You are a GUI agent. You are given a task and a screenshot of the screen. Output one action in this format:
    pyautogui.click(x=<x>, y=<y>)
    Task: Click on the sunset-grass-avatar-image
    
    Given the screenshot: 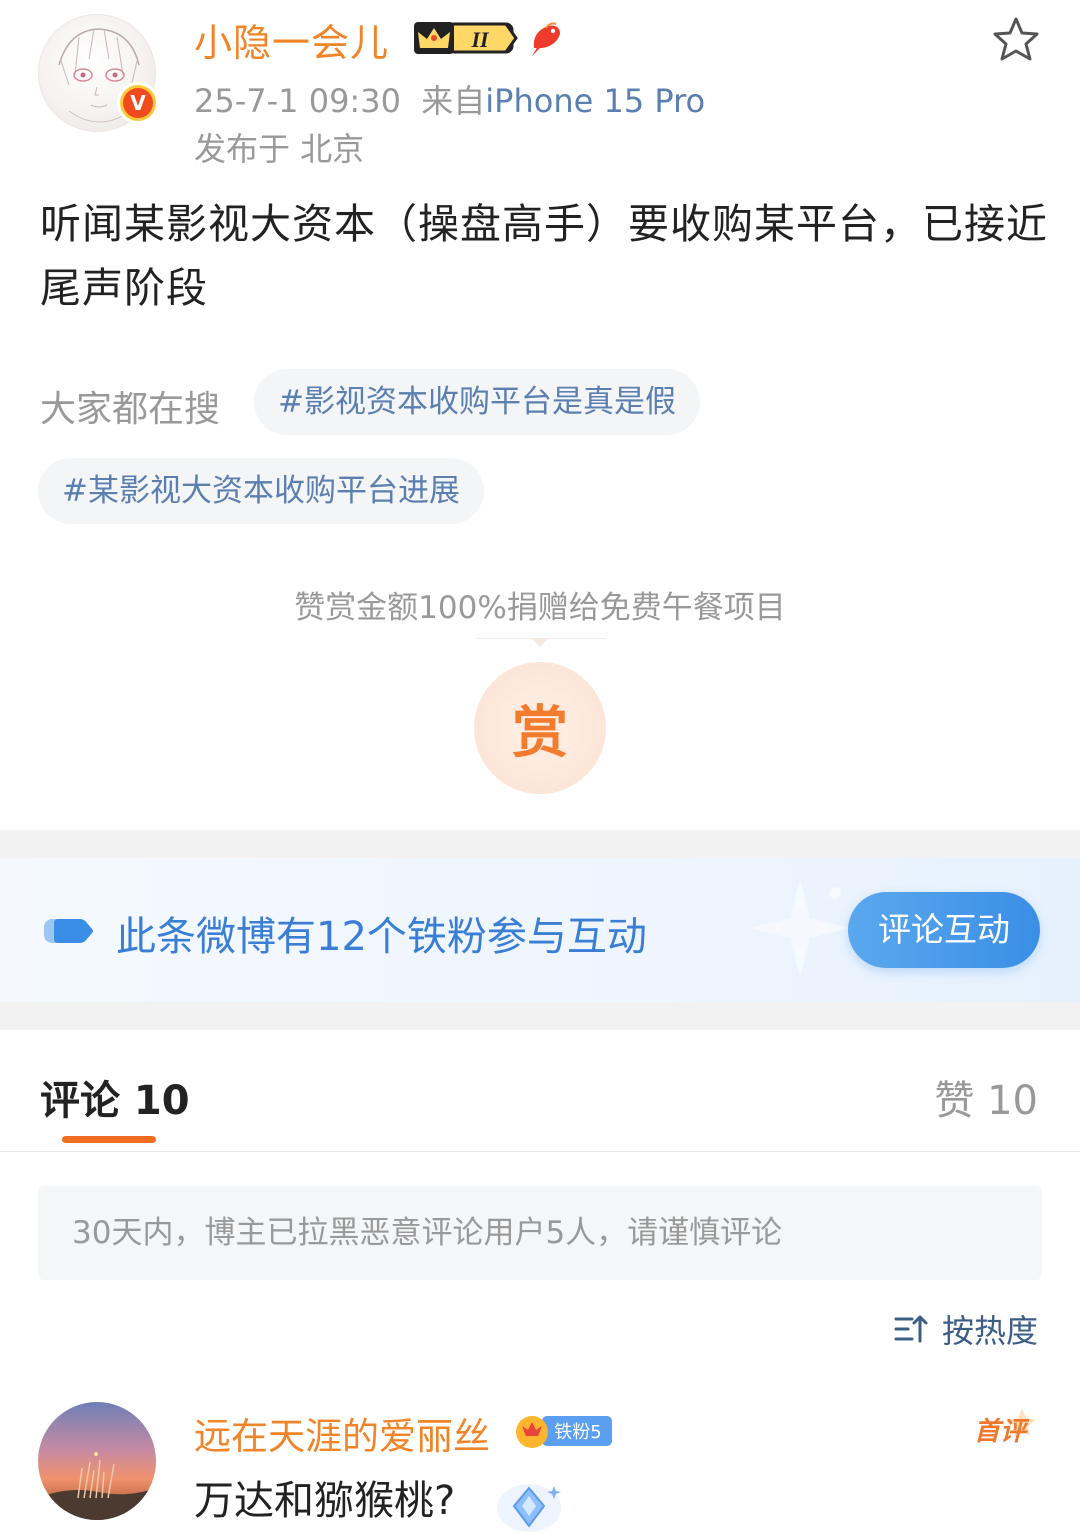 What is the action you would take?
    pyautogui.click(x=97, y=1486)
    